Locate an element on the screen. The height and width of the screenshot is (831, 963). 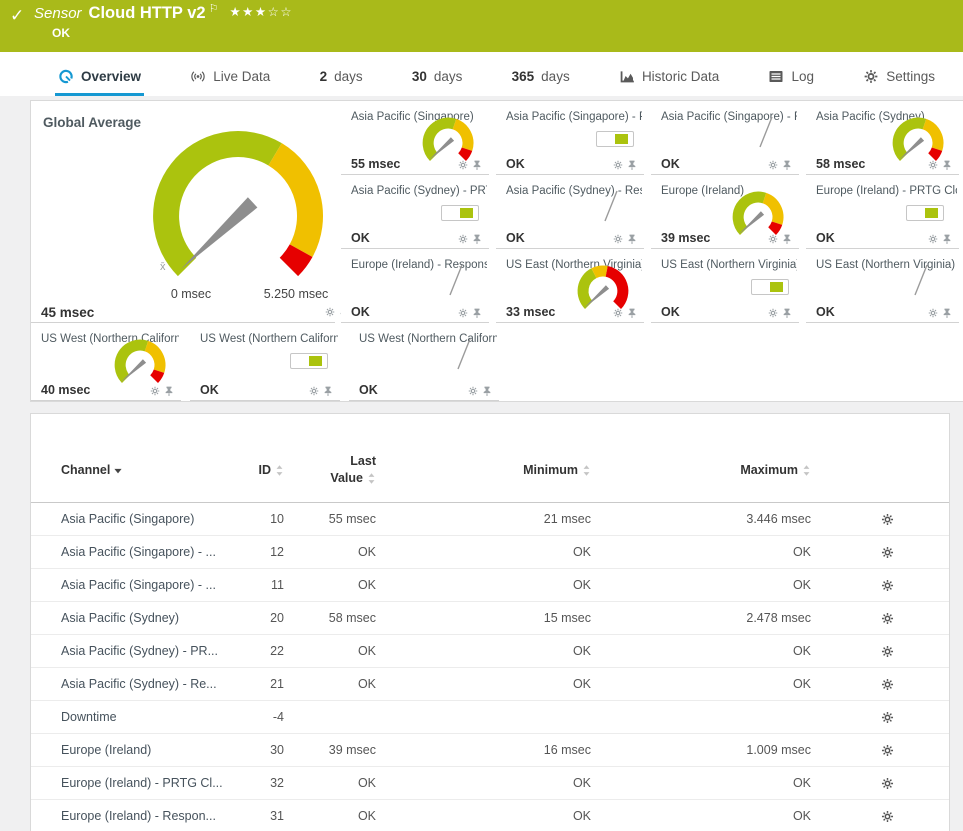
tab-365-days: 365 days is located at coordinates (541, 82).